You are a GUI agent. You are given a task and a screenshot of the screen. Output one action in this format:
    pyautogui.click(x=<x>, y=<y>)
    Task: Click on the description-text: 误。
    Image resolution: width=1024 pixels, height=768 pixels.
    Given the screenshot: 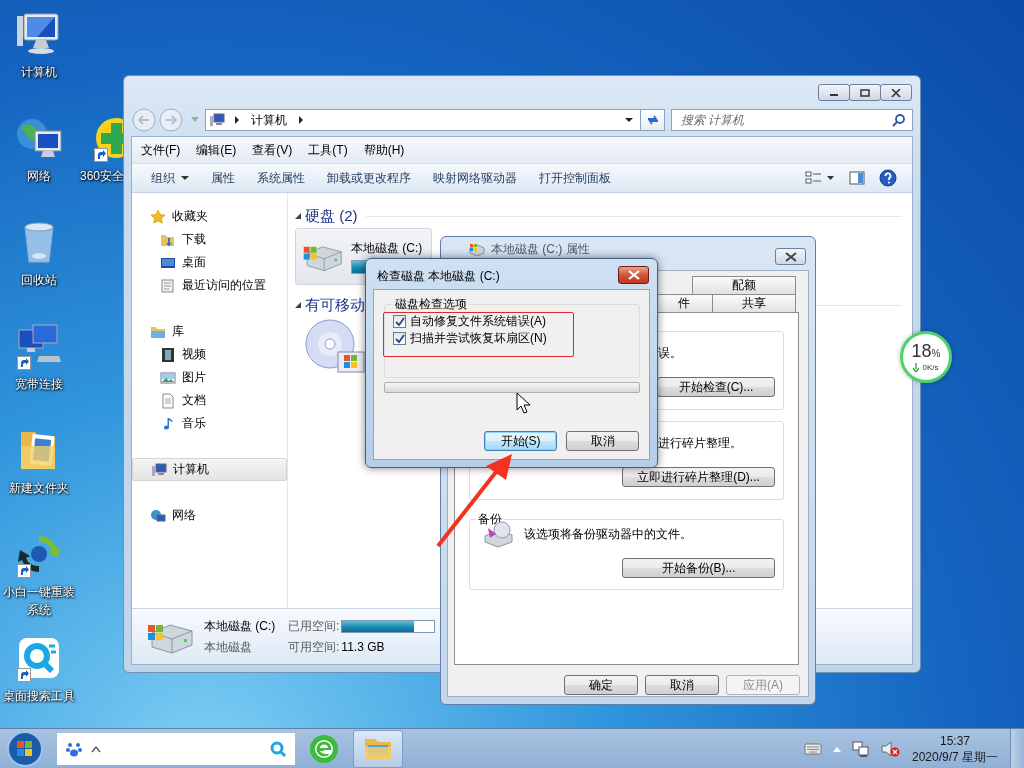 What is the action you would take?
    pyautogui.click(x=670, y=353)
    